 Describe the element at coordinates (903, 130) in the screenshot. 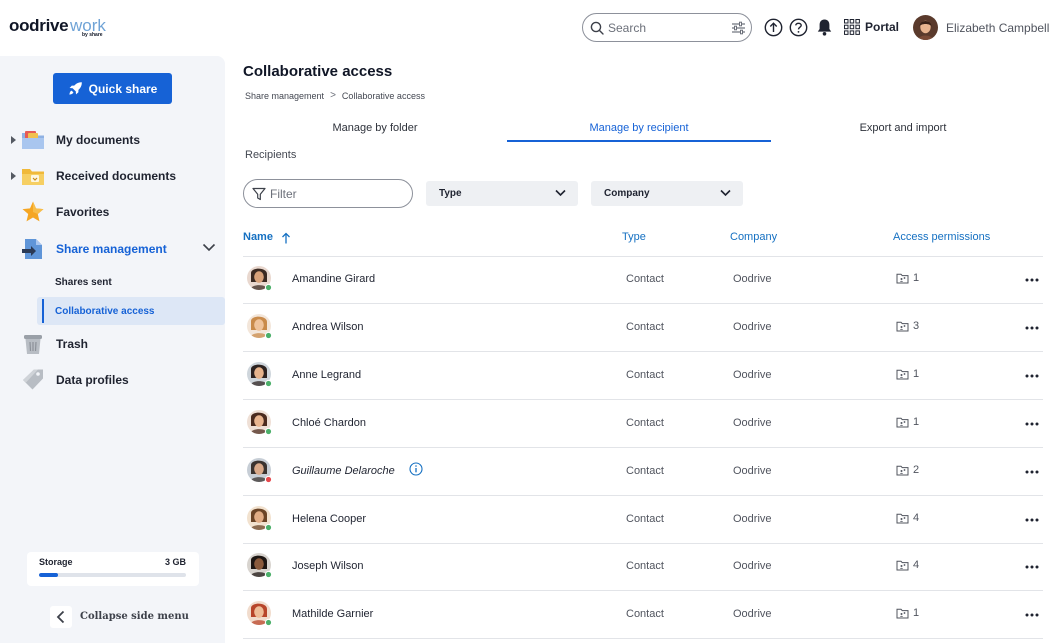

I see `tab-export-and-import: Export and import` at that location.